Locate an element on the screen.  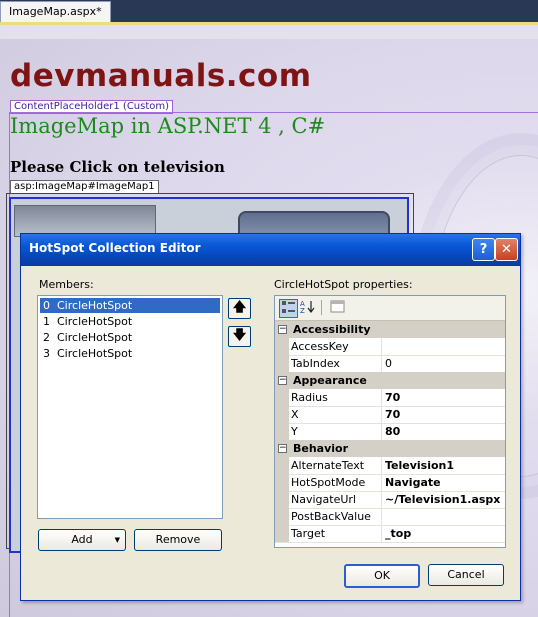
help-button: ? is located at coordinates (483, 249).